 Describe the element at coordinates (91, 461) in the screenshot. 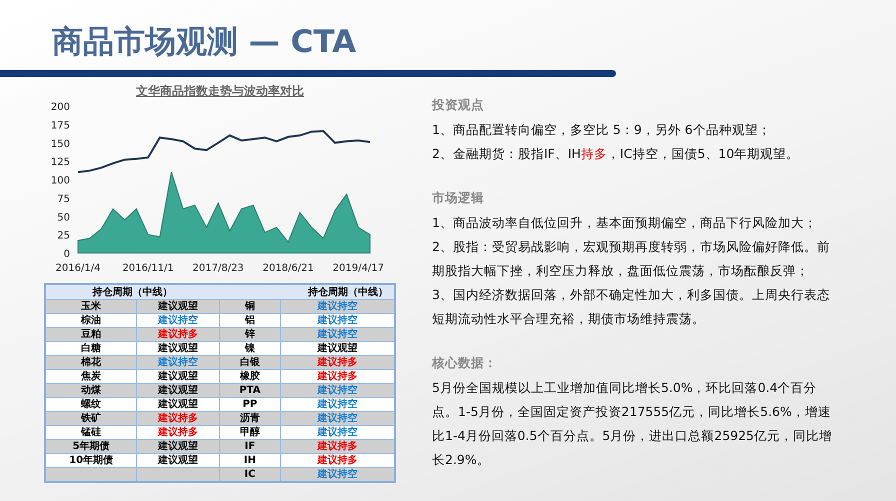

I see `table-cell: 10年期债` at that location.